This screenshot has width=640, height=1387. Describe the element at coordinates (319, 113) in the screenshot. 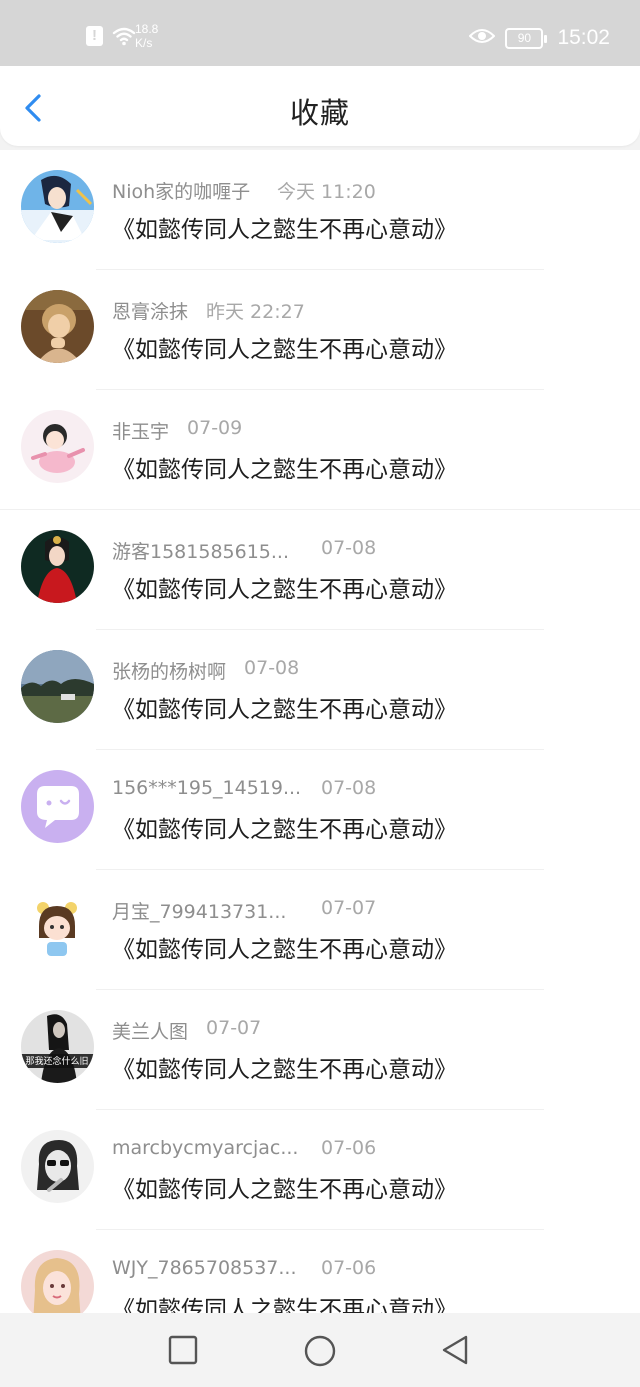

I see `page-title: 收藏` at that location.